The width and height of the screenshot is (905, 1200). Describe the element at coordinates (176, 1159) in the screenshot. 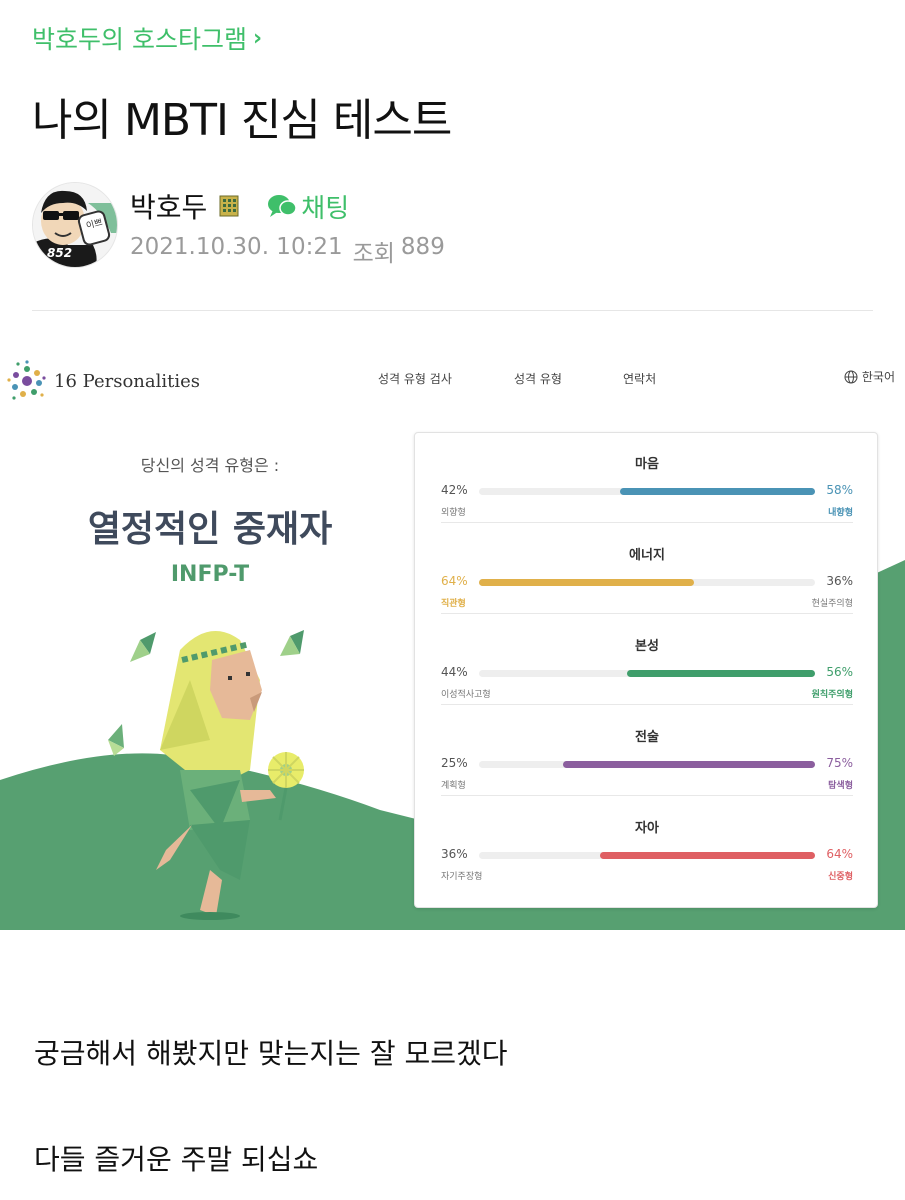

I see `post-paragraph: 다들 즐거운 주말 되십쇼` at that location.